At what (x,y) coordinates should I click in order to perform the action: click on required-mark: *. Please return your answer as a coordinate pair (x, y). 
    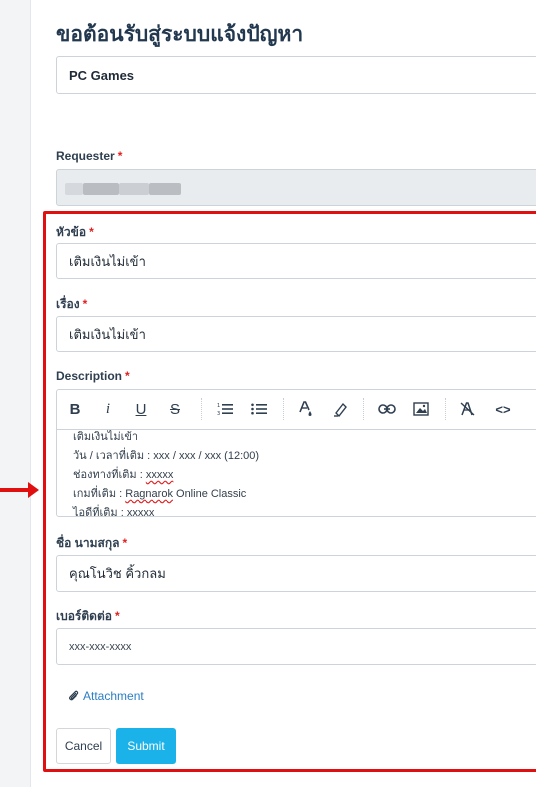
    Looking at the image, I should click on (120, 156).